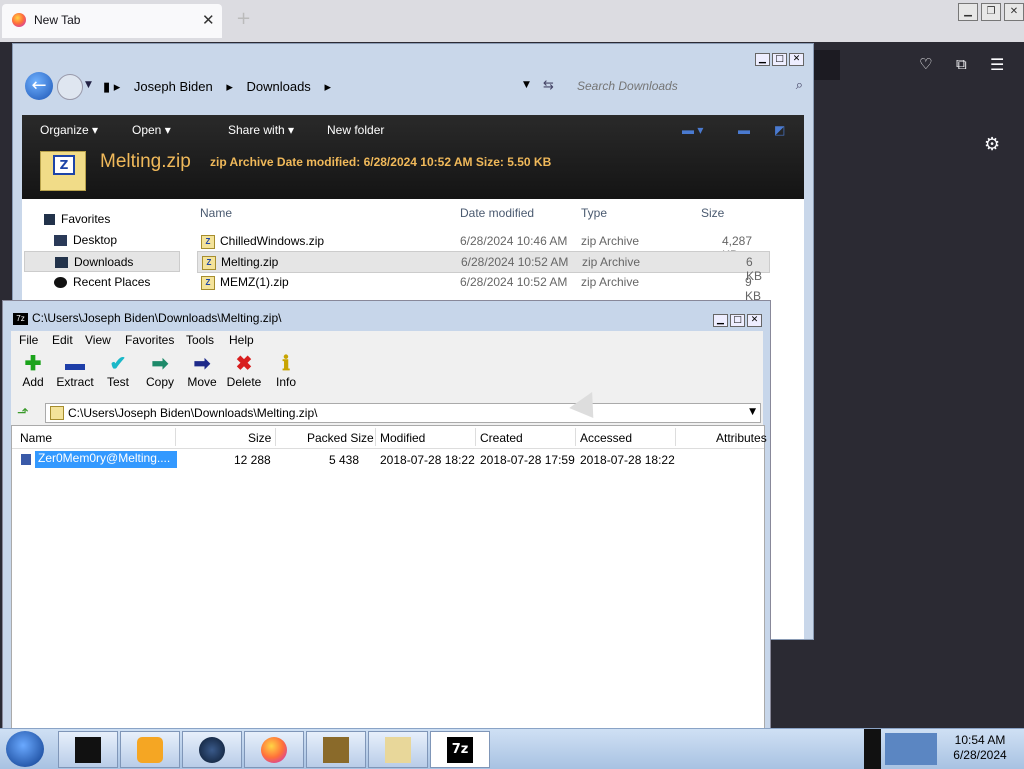 The image size is (1024, 769). Describe the element at coordinates (340, 438) in the screenshot. I see `column-packed-size: Packed Size` at that location.